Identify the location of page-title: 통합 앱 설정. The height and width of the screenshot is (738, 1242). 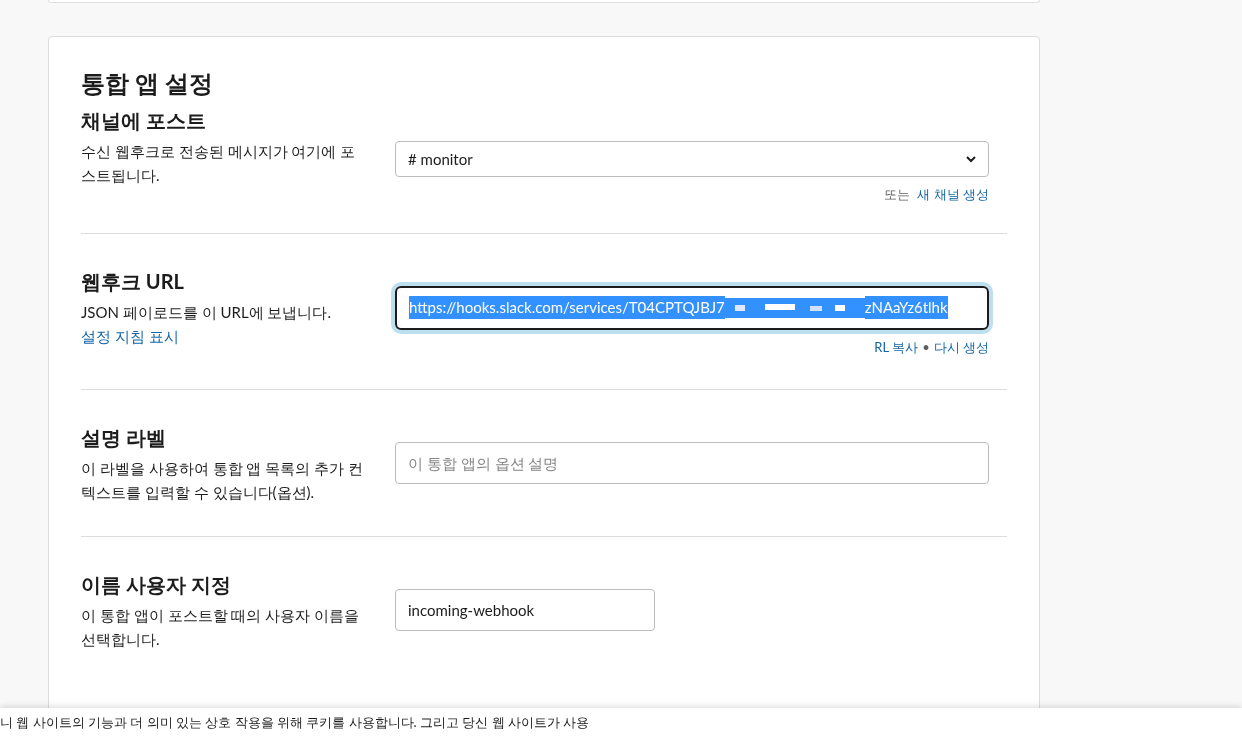
(147, 83).